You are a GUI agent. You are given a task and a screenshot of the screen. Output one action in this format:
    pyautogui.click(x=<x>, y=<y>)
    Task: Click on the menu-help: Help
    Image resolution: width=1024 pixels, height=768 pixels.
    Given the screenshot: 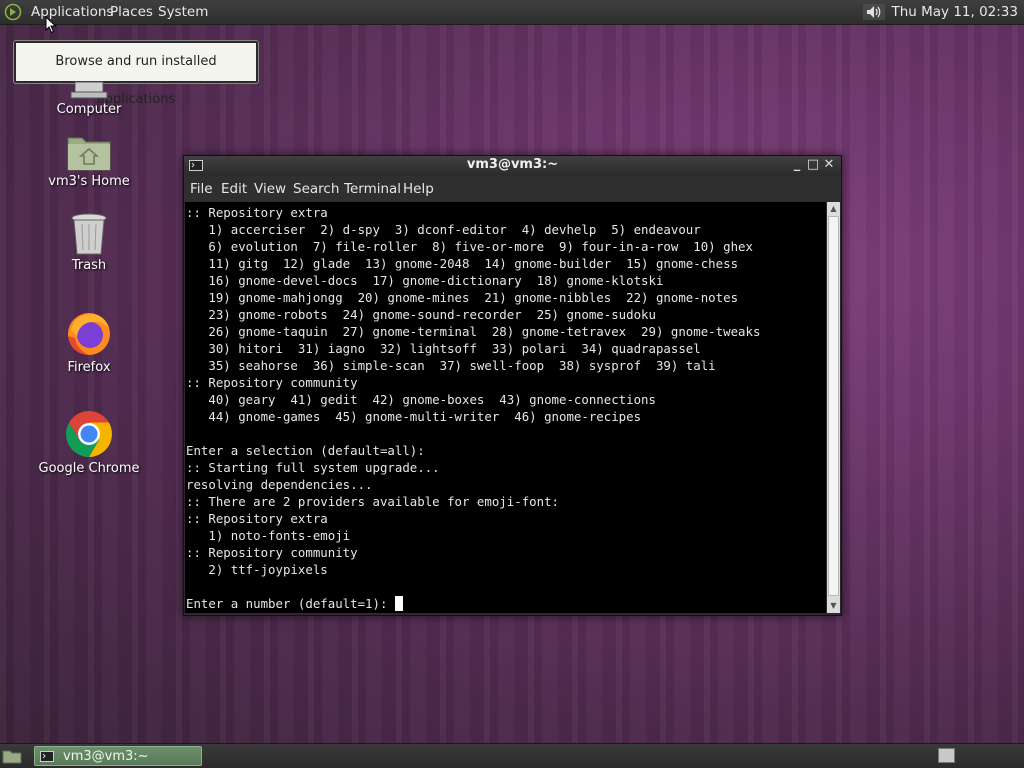 What is the action you would take?
    pyautogui.click(x=418, y=189)
    